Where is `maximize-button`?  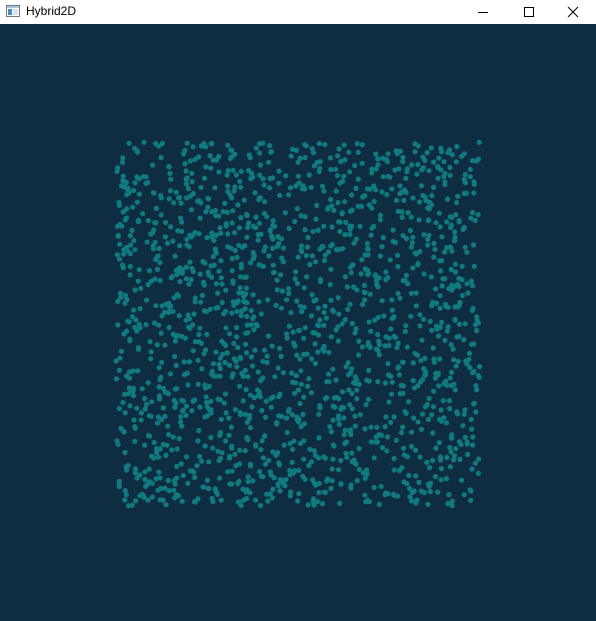 maximize-button is located at coordinates (529, 12).